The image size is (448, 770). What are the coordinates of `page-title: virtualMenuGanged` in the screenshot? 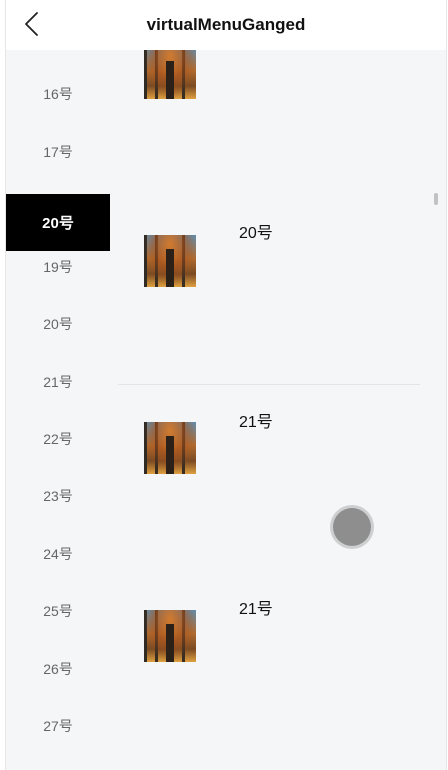 It's located at (226, 24).